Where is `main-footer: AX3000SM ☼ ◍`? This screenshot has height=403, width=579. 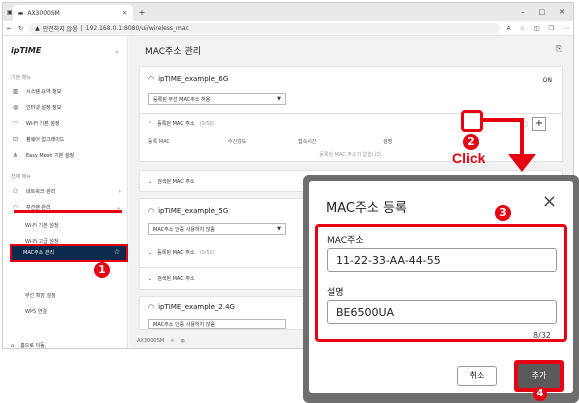
main-footer: AX3000SM ☼ ◍ is located at coordinates (161, 341).